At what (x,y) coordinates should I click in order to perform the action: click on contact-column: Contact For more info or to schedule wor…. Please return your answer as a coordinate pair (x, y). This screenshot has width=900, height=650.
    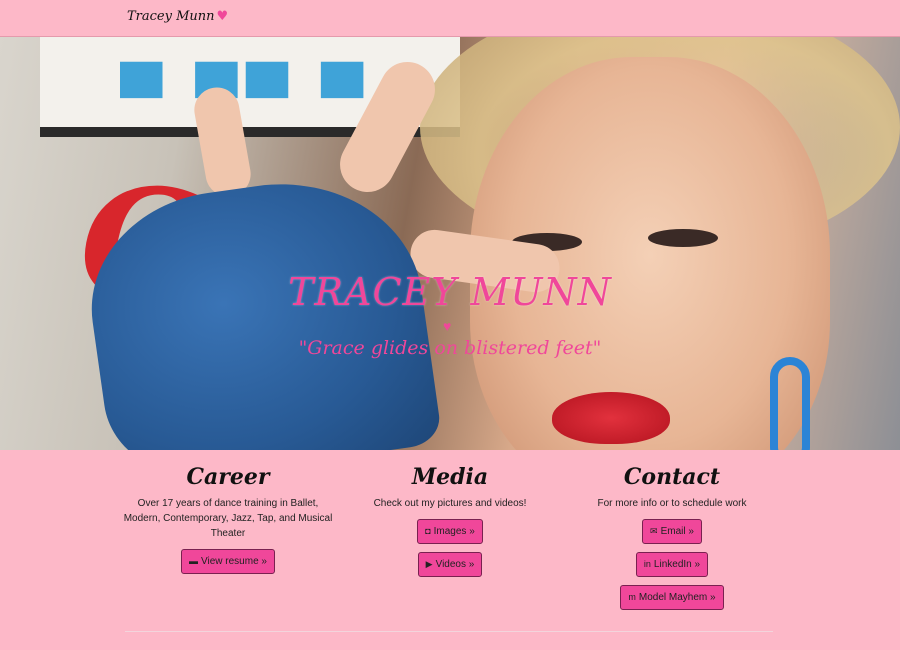
    Looking at the image, I should click on (672, 540).